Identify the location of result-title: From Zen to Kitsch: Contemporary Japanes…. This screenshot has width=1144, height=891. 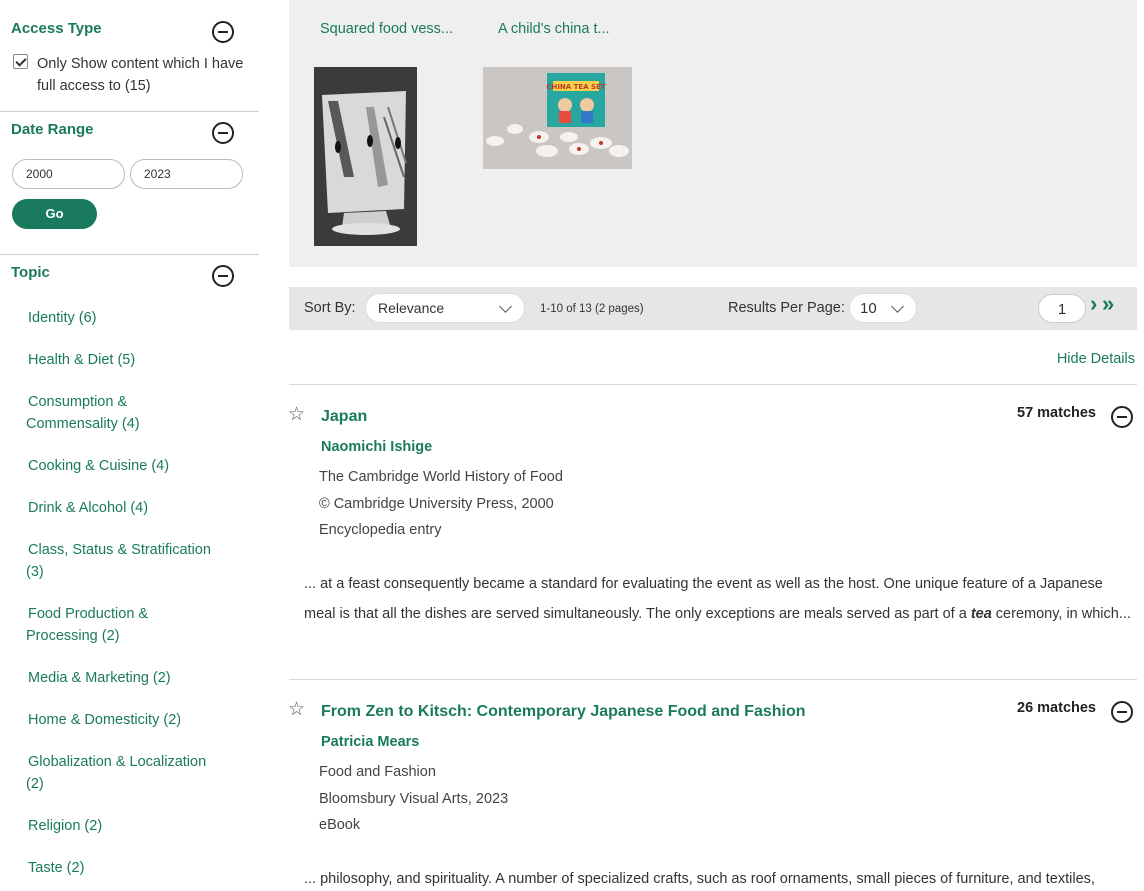
(563, 712).